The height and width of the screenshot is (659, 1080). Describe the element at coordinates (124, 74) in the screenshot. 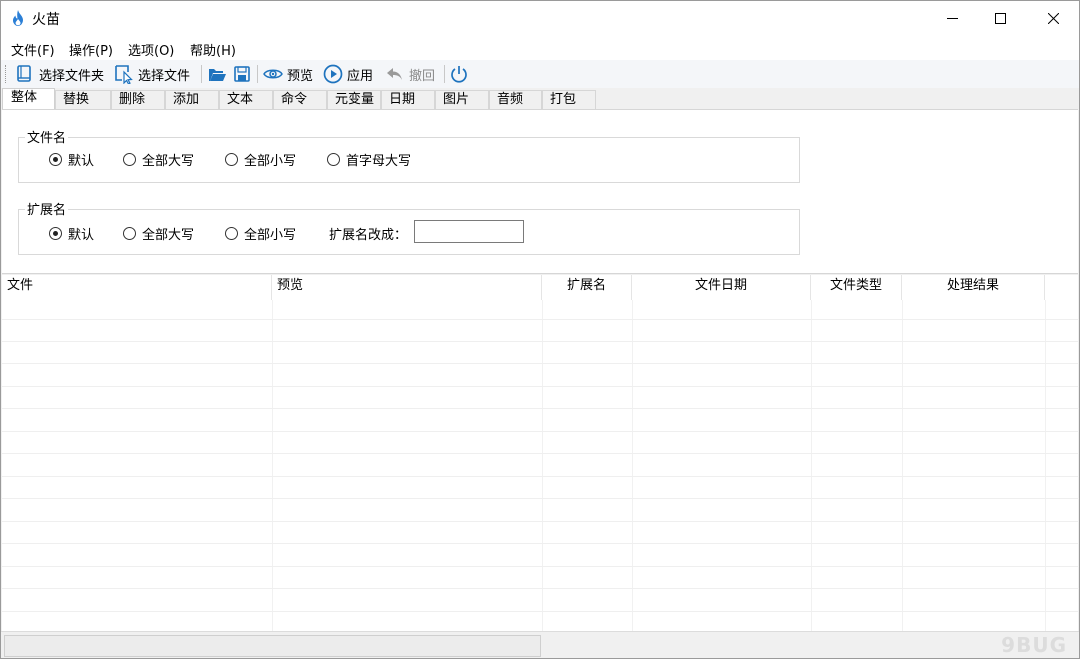

I see `cursor-select-icon` at that location.